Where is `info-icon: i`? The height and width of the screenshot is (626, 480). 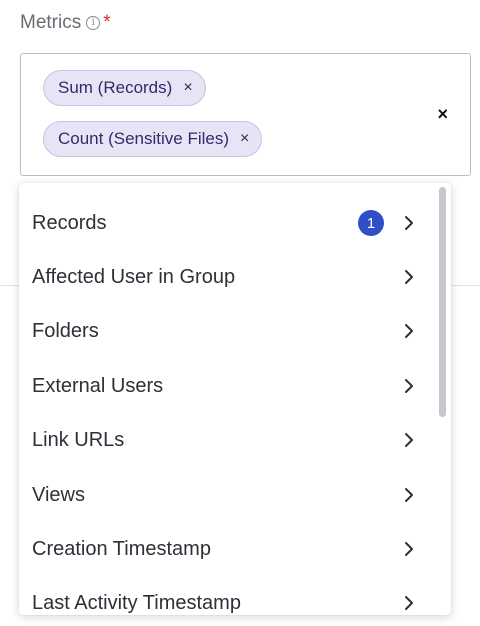 info-icon: i is located at coordinates (93, 23).